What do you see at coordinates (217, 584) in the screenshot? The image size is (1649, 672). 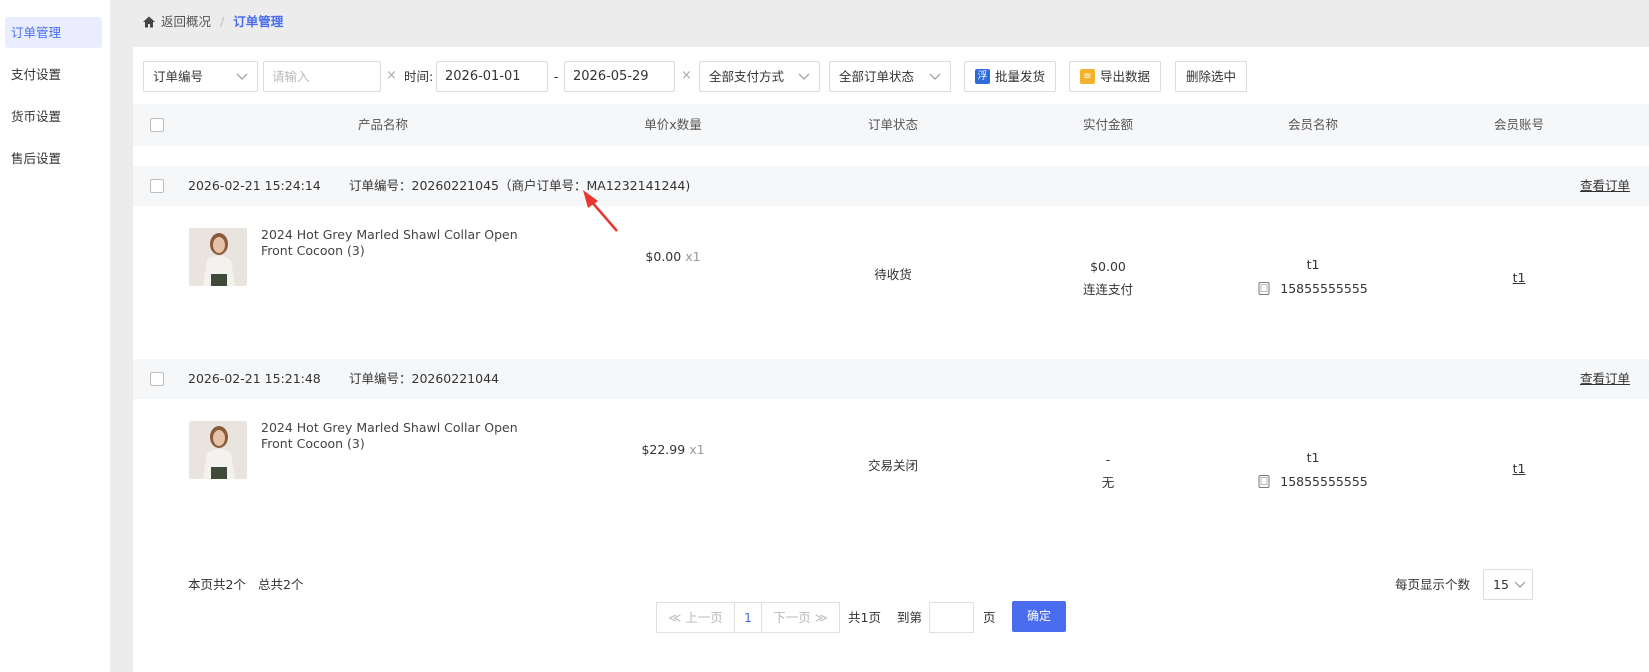 I see `page-count-text: 本页共2个` at bounding box center [217, 584].